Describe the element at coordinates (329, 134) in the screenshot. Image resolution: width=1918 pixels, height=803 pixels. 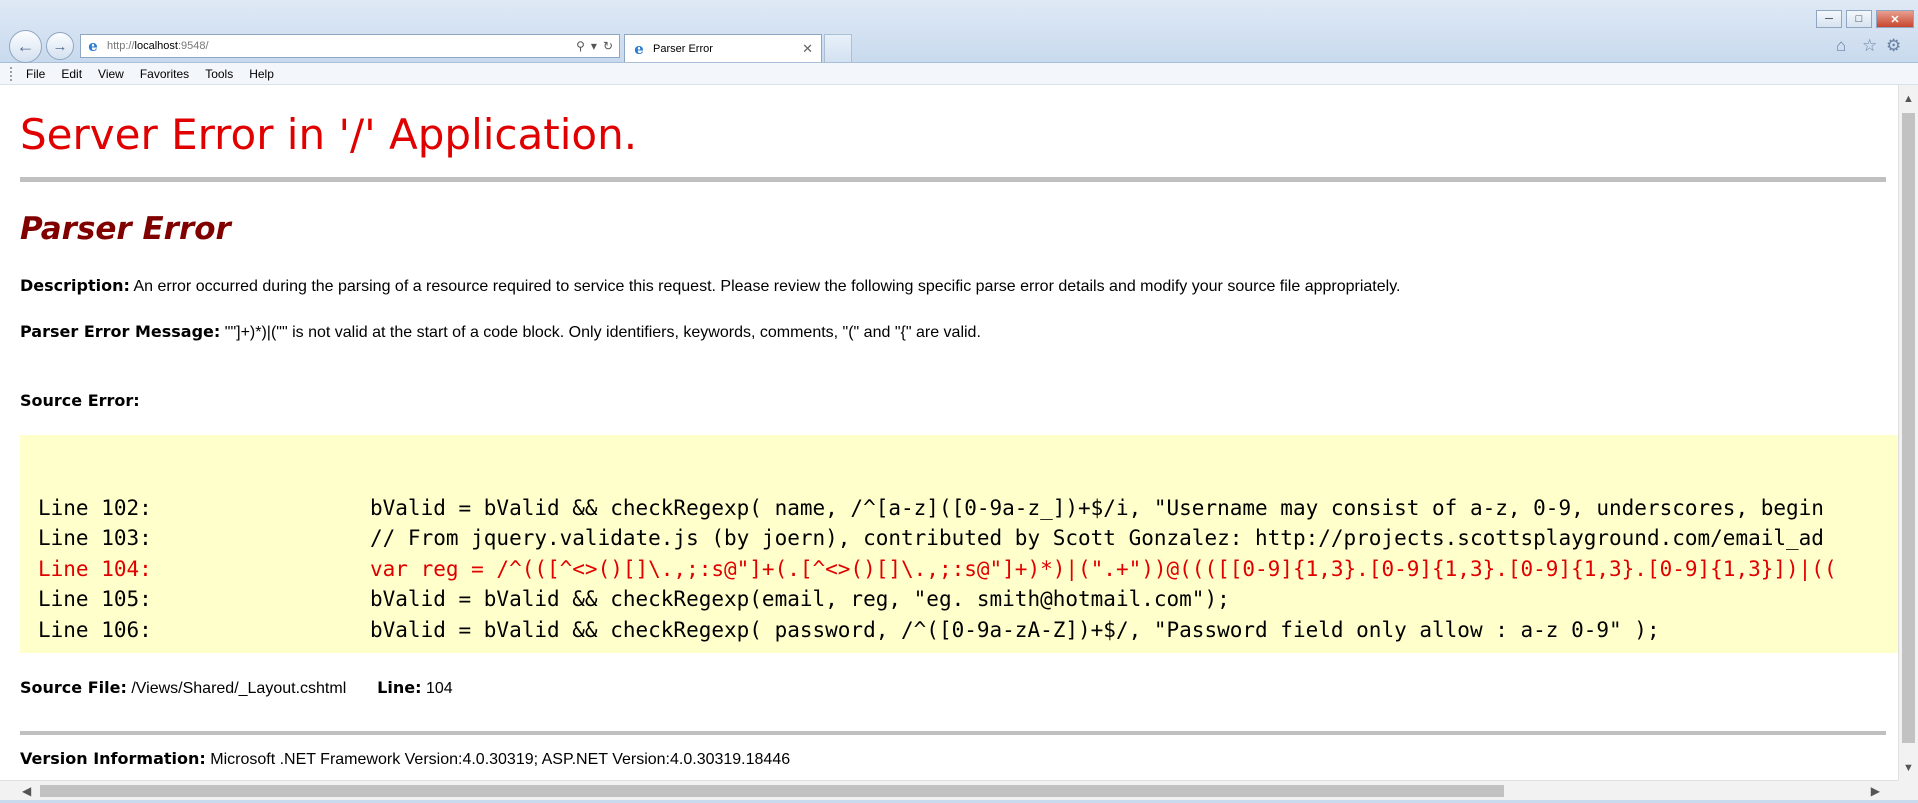
I see `page-title: Server Error in '/' Application.` at that location.